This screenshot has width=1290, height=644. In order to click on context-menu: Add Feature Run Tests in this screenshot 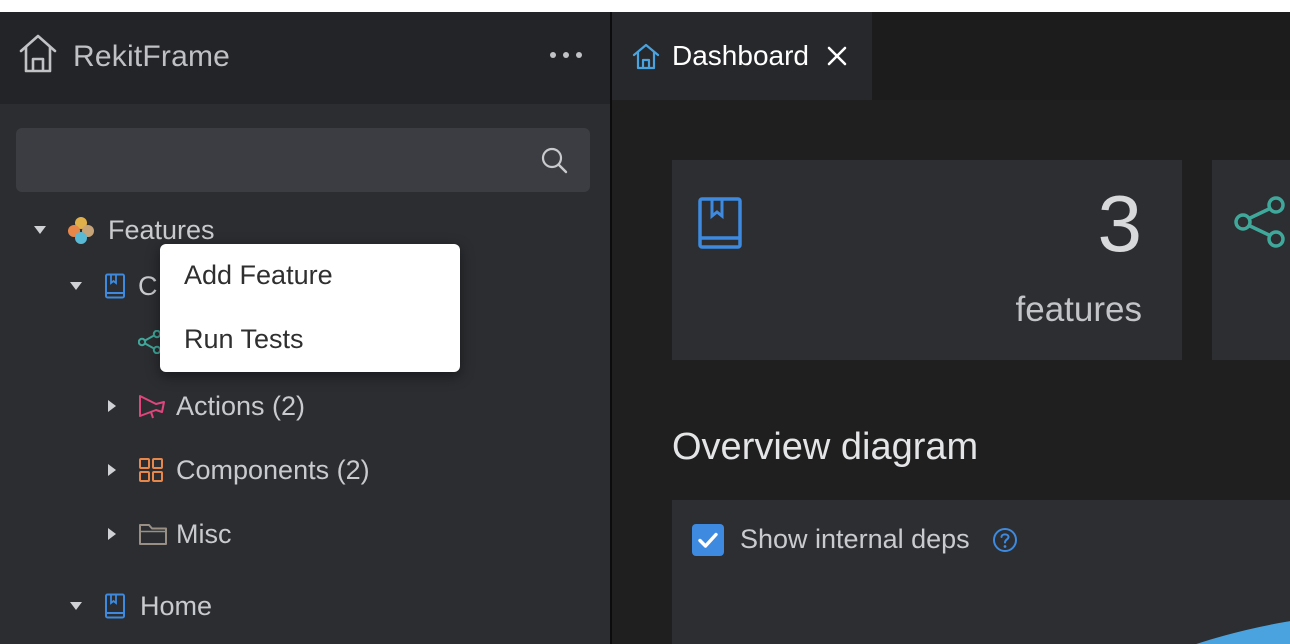, I will do `click(310, 308)`.